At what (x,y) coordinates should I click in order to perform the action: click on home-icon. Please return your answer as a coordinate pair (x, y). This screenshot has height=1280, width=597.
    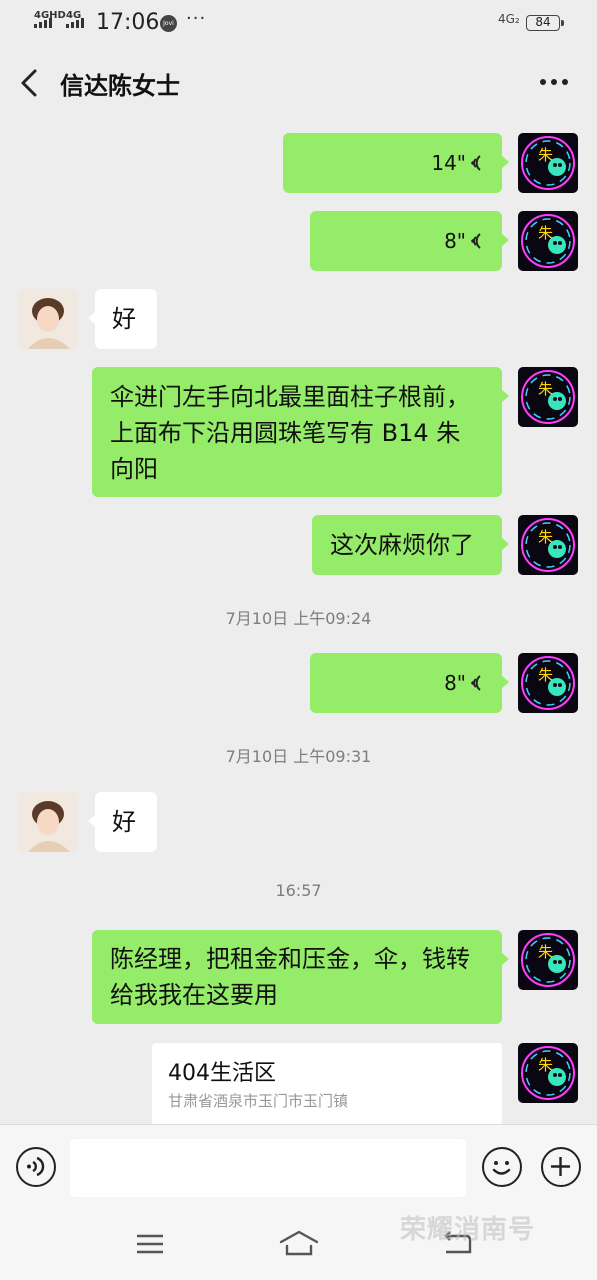
    Looking at the image, I should click on (299, 1243).